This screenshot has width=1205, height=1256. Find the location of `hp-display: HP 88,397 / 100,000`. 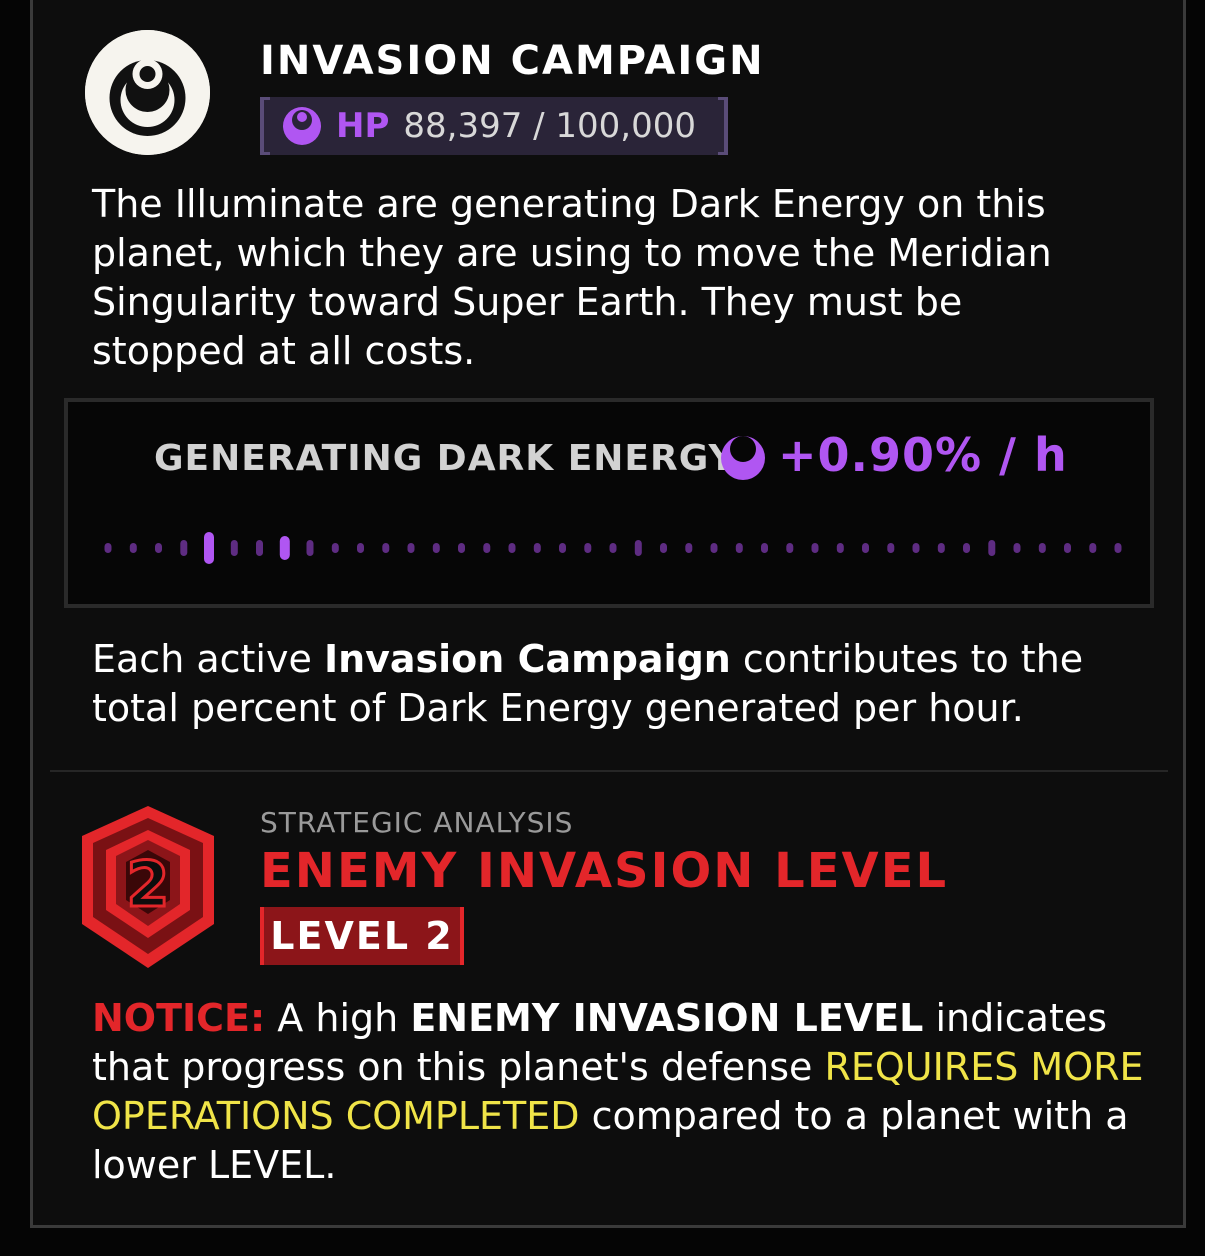

hp-display: HP 88,397 / 100,000 is located at coordinates (494, 126).